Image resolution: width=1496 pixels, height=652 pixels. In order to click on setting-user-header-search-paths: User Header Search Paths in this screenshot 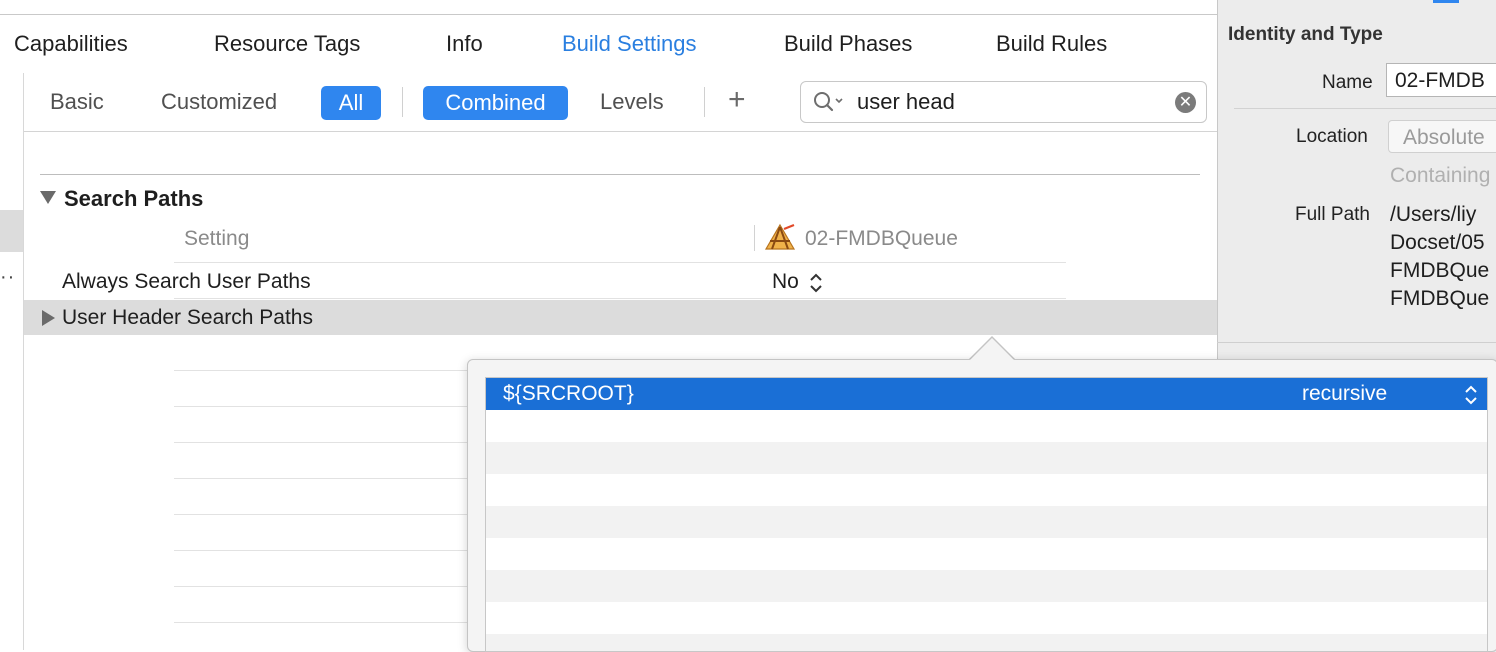, I will do `click(187, 318)`.